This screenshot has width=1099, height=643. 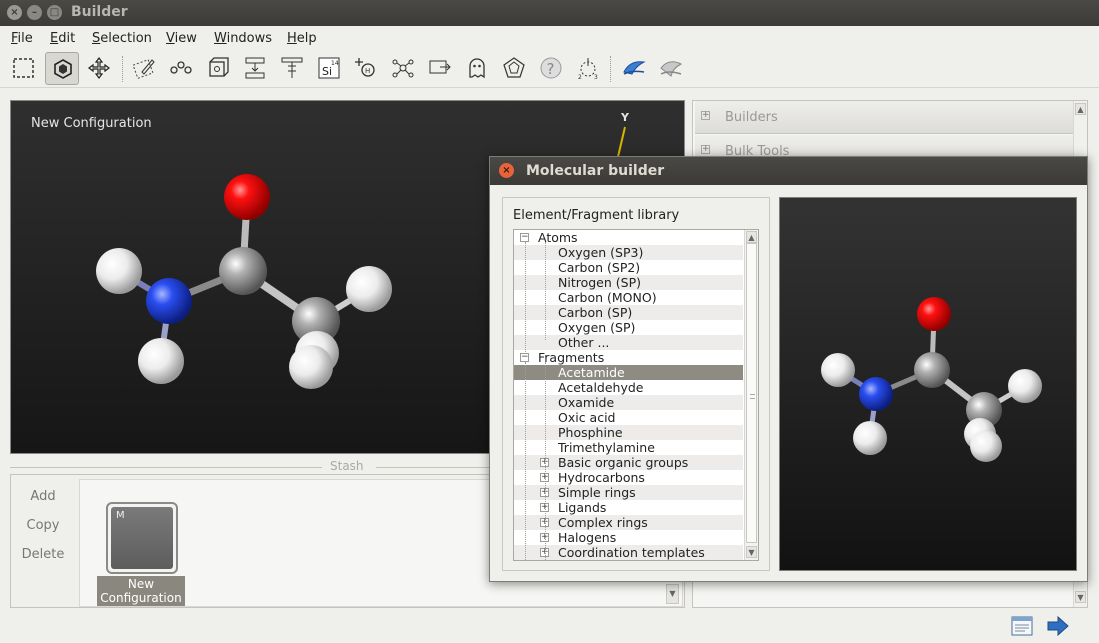 I want to click on ghost-tool, so click(x=477, y=68).